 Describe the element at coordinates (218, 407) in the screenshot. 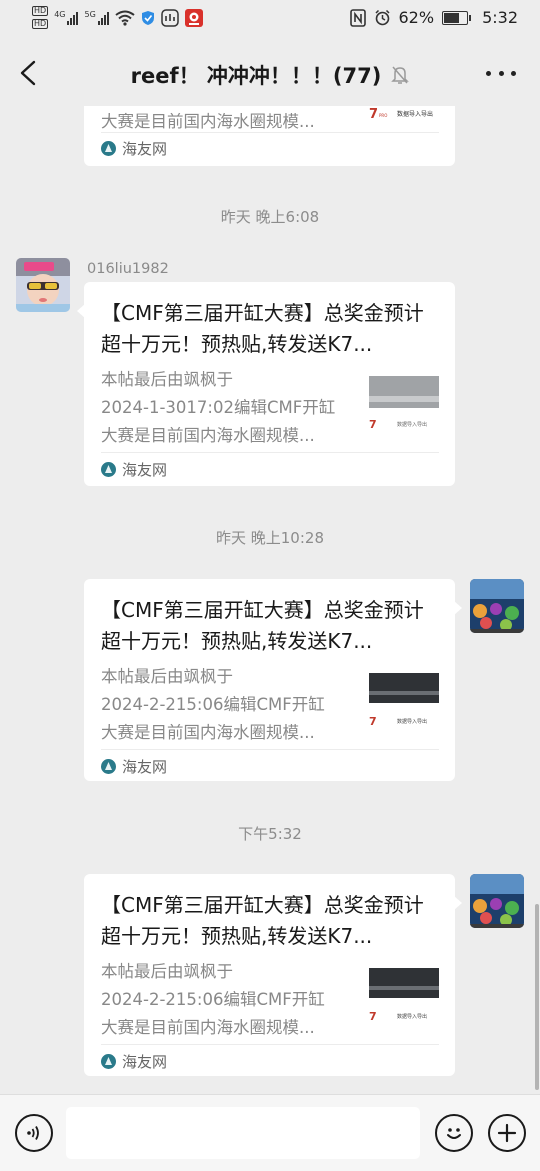

I see `link-desc-line-2: 2024-1-3017:02编辑CMF开缸` at that location.